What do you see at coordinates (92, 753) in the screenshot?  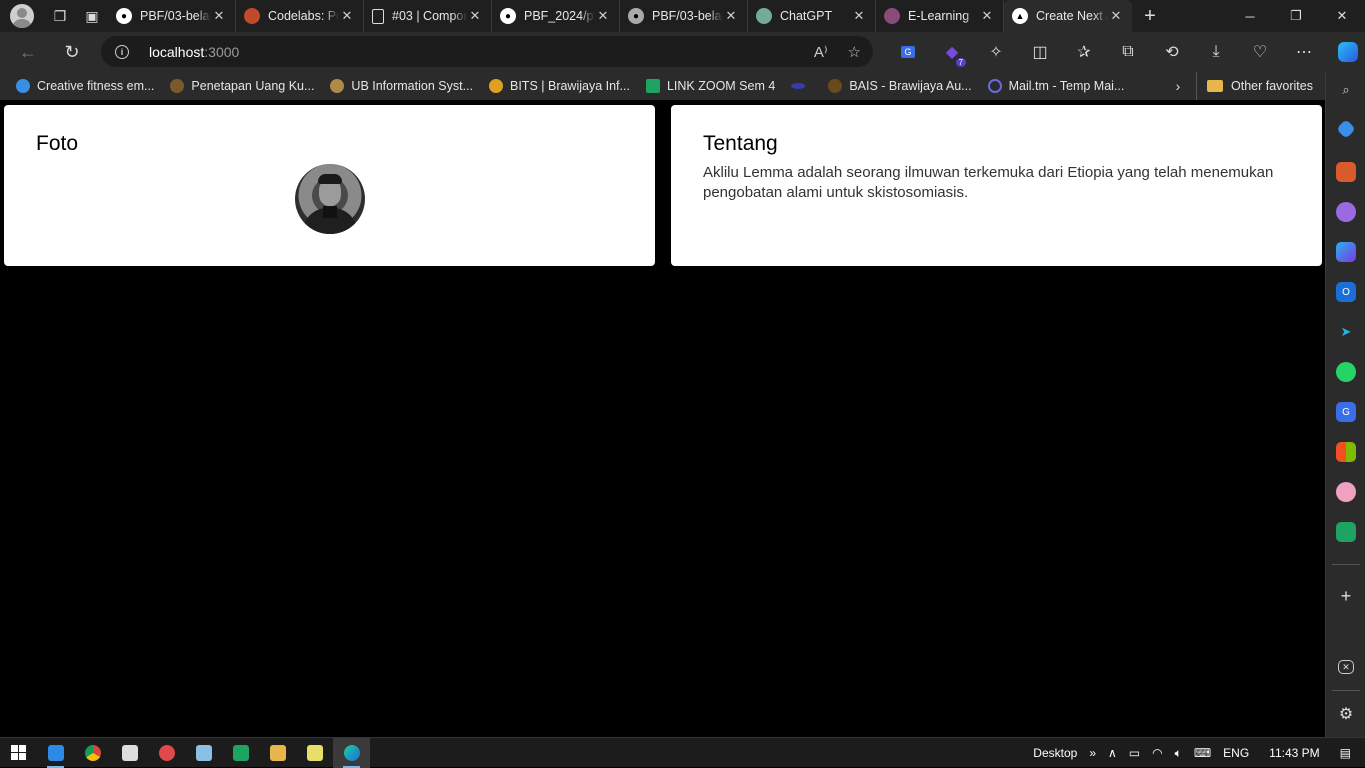 I see `chrome-icon` at bounding box center [92, 753].